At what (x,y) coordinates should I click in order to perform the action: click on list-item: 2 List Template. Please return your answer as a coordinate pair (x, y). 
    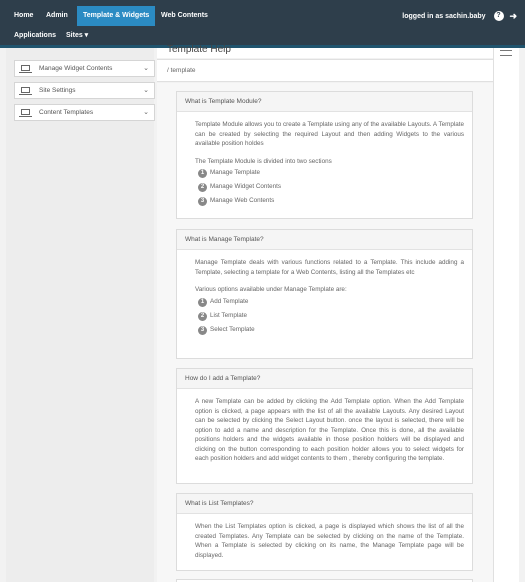
    Looking at the image, I should click on (329, 316).